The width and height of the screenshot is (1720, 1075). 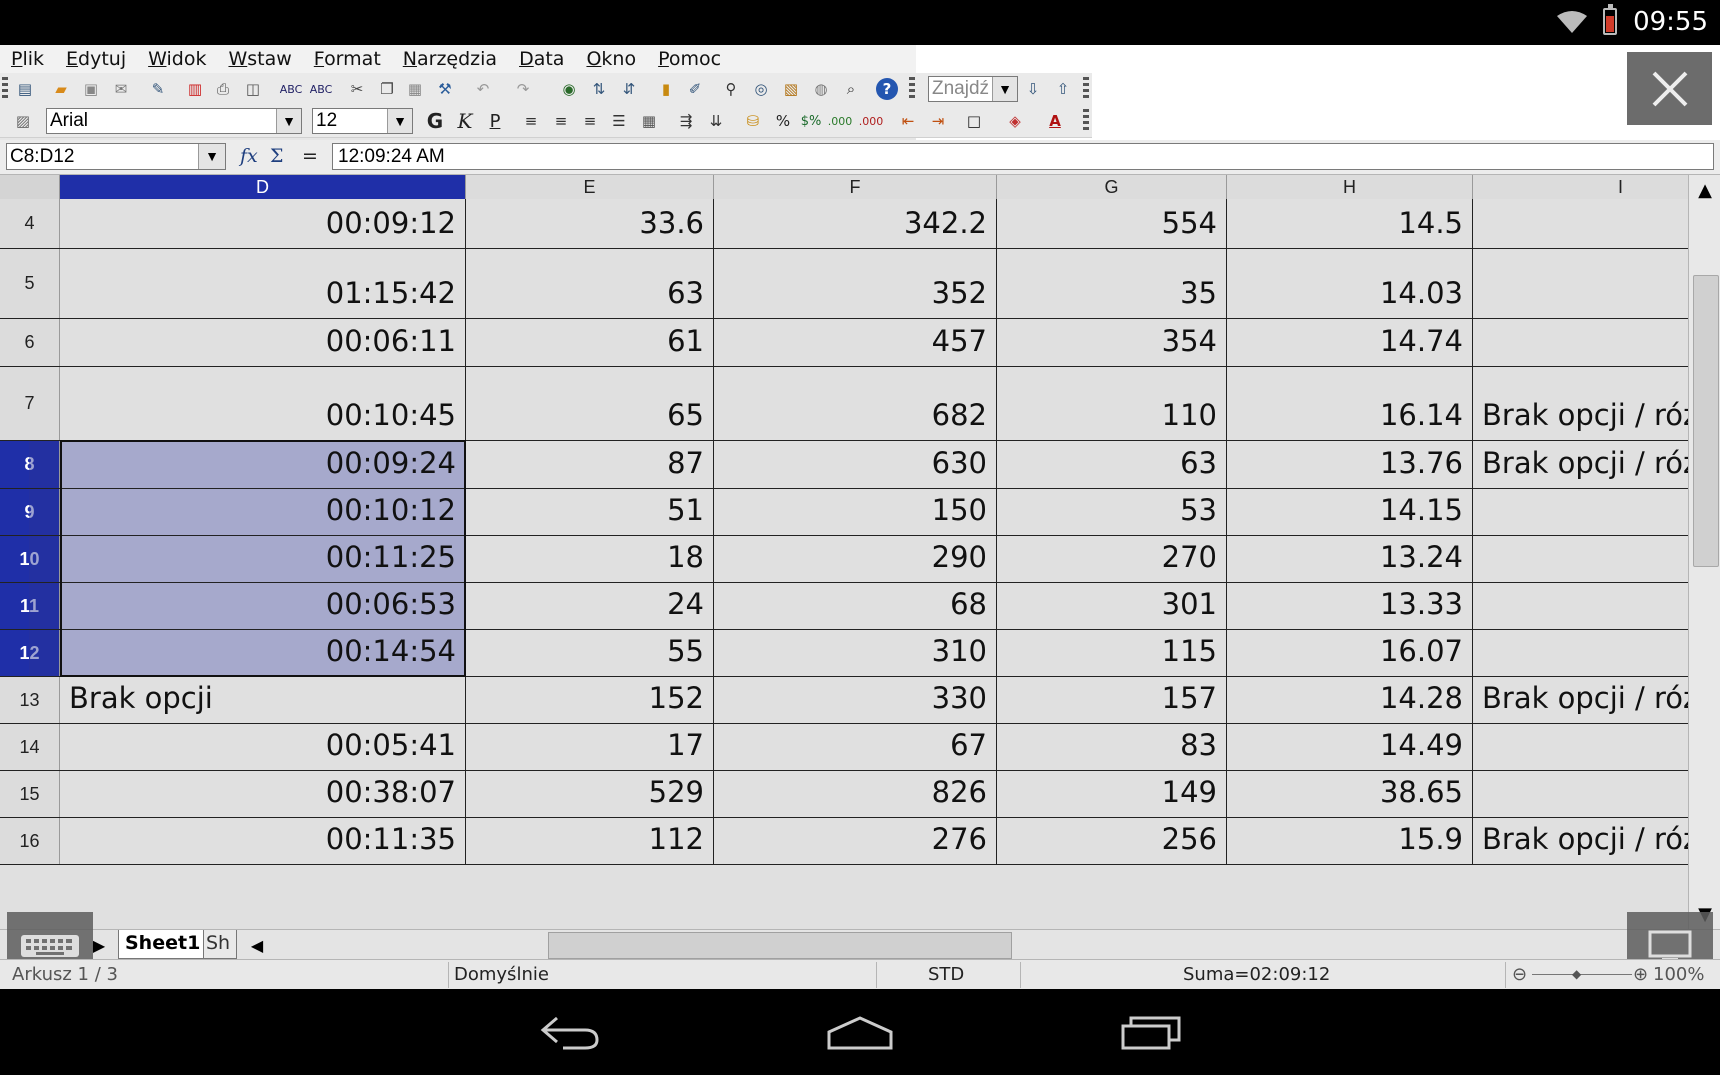 What do you see at coordinates (1705, 190) in the screenshot?
I see `scroll-up-icon: ▲` at bounding box center [1705, 190].